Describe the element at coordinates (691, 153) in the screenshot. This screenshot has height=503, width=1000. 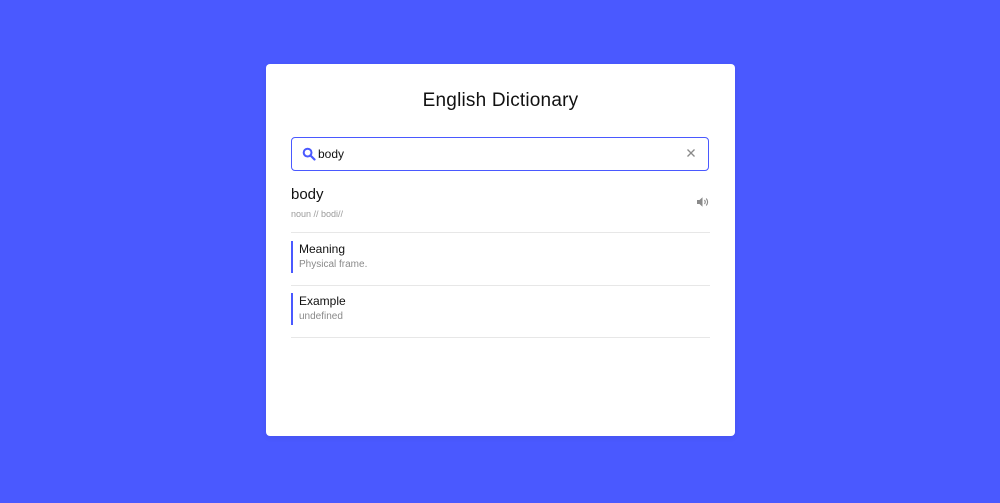
I see `close-icon` at that location.